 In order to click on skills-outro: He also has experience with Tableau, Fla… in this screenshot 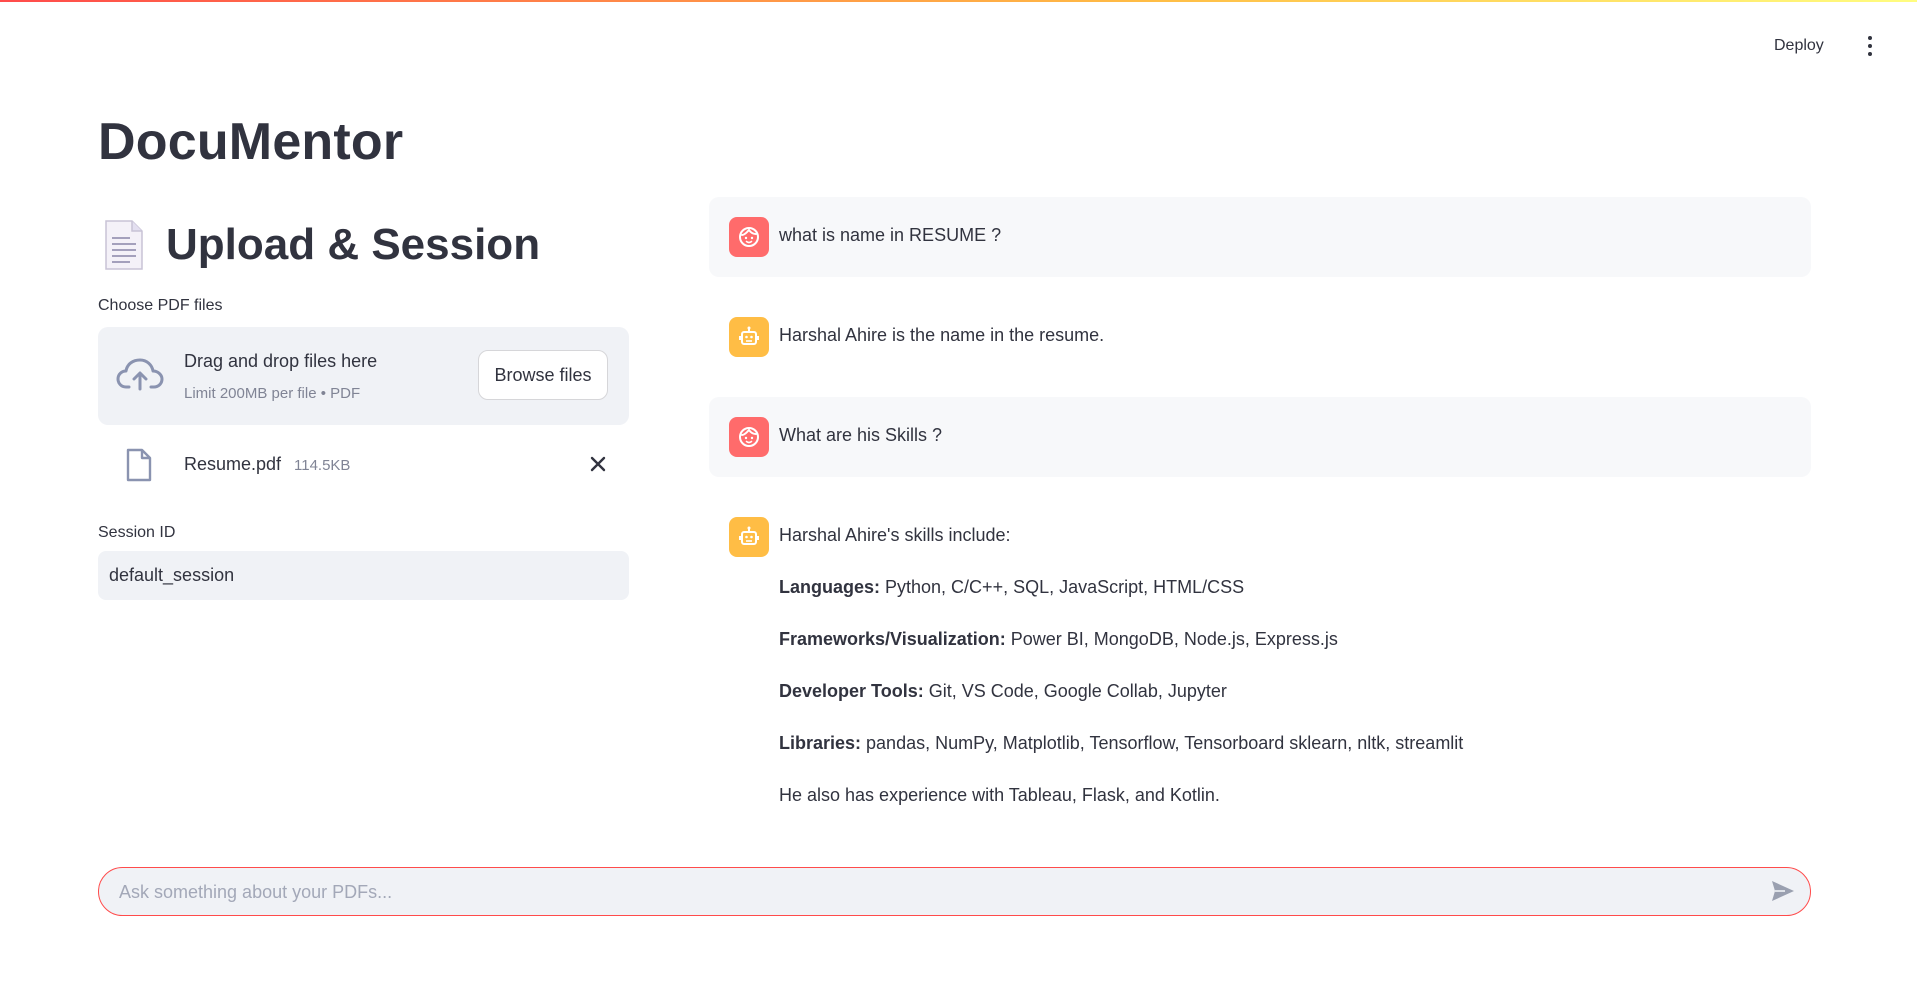, I will do `click(999, 795)`.